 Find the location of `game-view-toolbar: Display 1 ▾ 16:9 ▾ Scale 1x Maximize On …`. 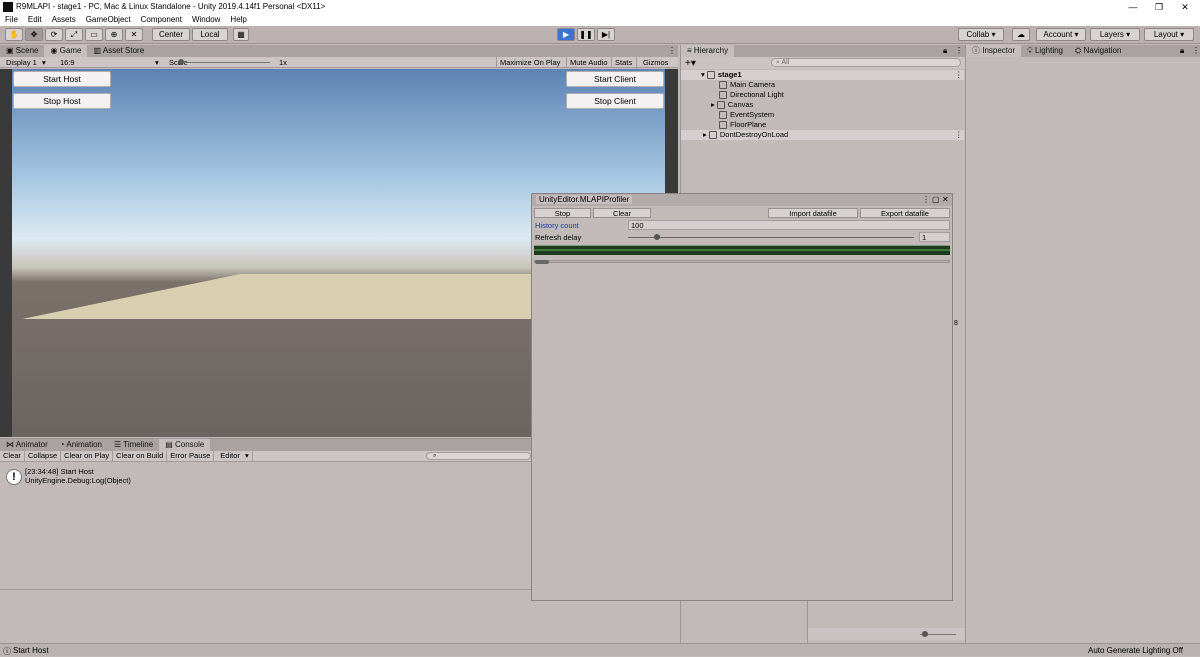

game-view-toolbar: Display 1 ▾ 16:9 ▾ Scale 1x Maximize On … is located at coordinates (339, 68).